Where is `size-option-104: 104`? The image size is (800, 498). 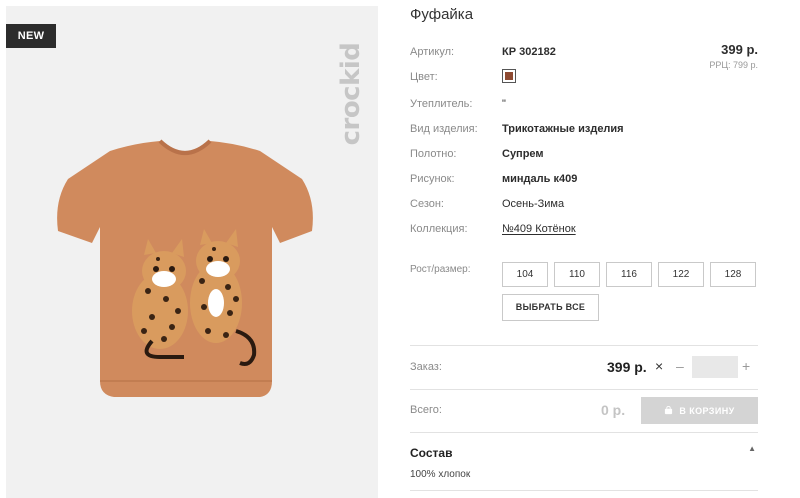 size-option-104: 104 is located at coordinates (525, 274).